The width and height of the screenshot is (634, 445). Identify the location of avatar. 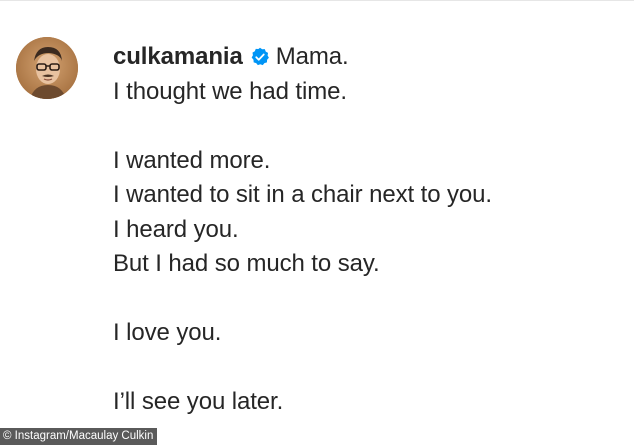
(47, 68).